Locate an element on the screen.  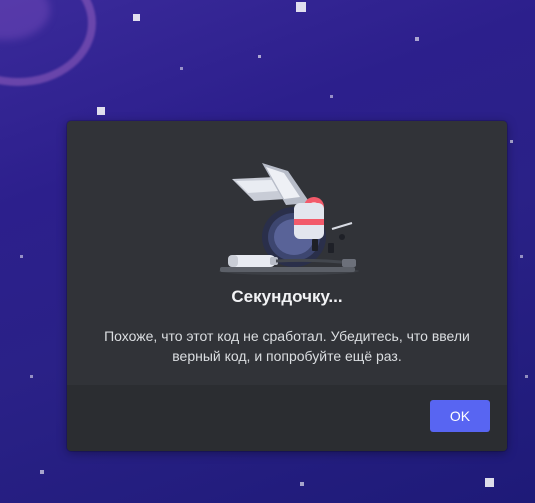
broken-robot-illustration is located at coordinates (289, 219).